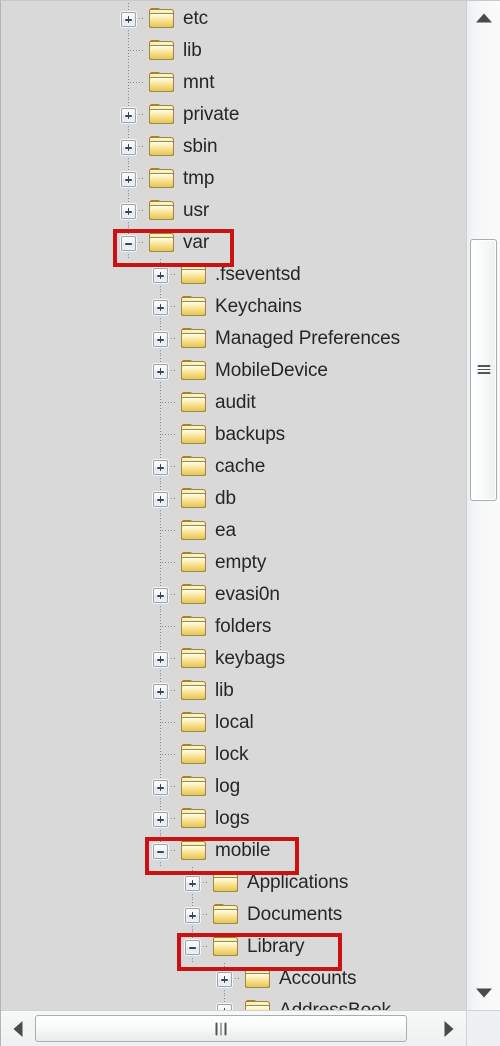 The height and width of the screenshot is (1046, 500). I want to click on vertical-scrollbar, so click(483, 505).